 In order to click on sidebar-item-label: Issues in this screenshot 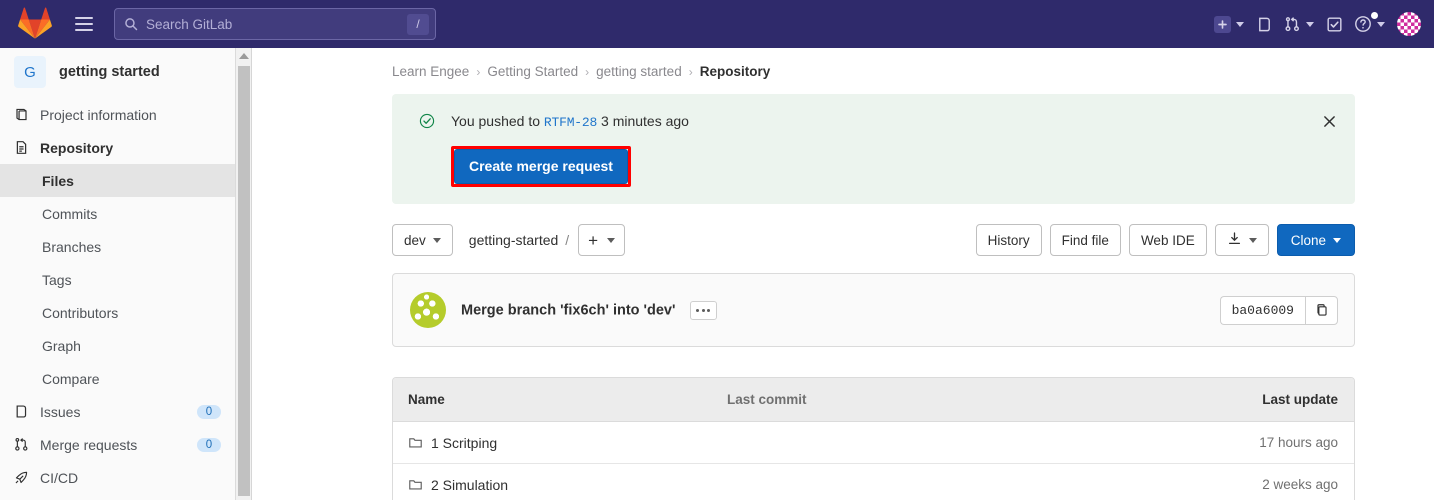, I will do `click(60, 411)`.